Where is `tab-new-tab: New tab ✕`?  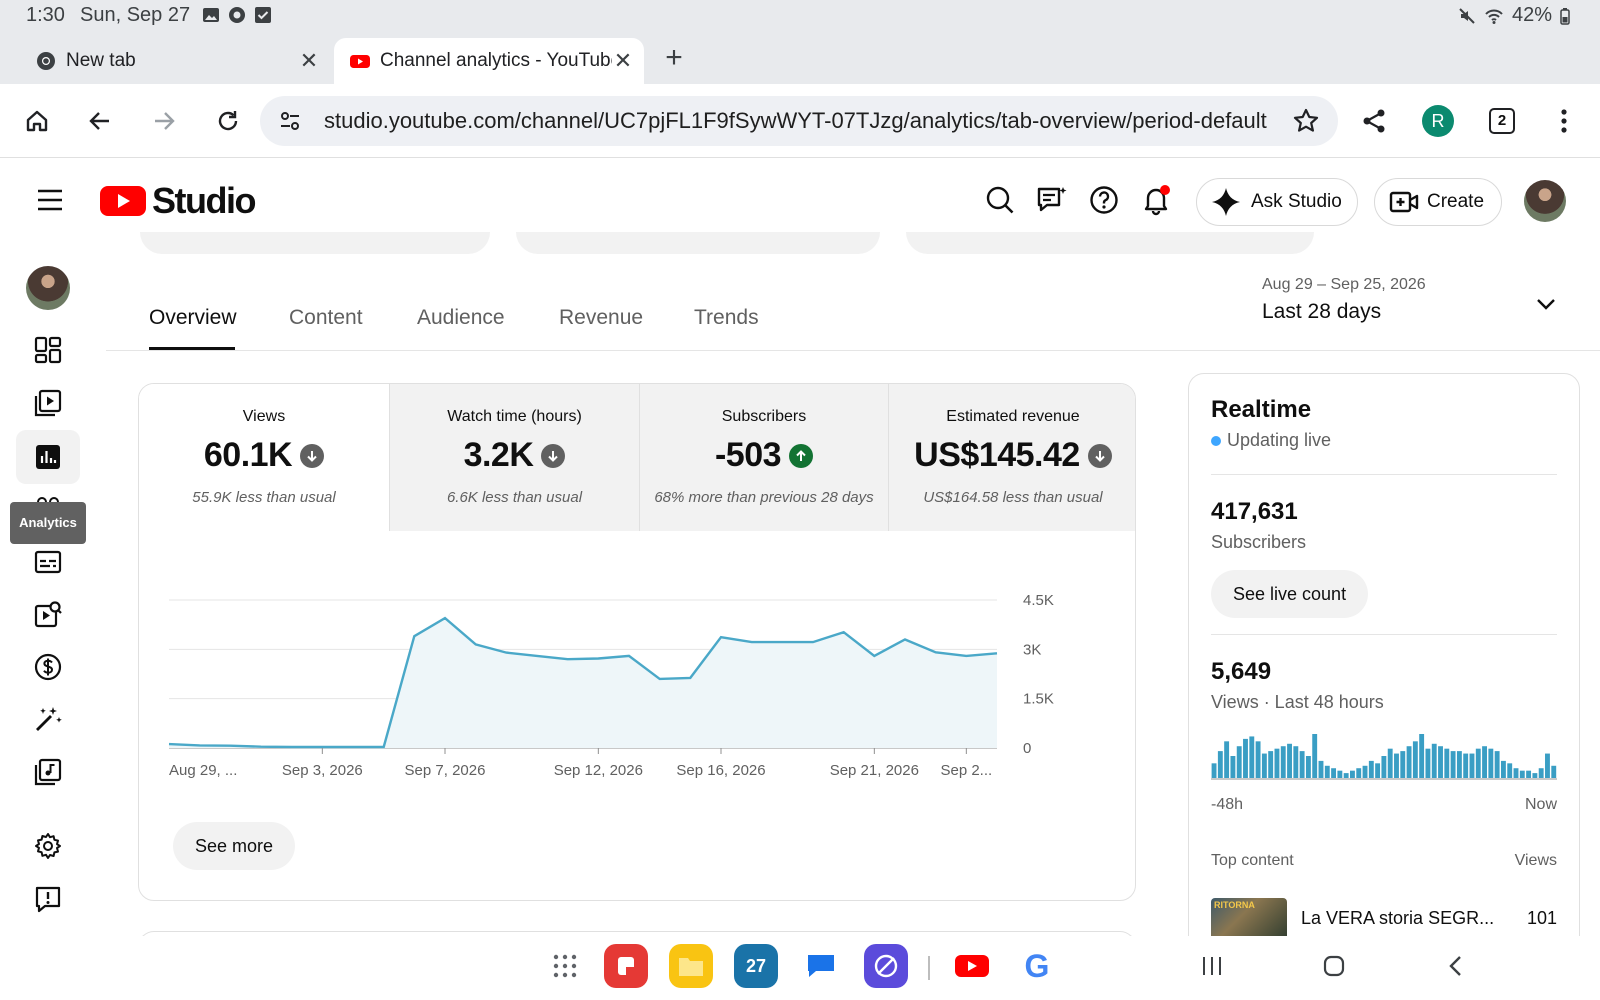
tab-new-tab: New tab ✕ is located at coordinates (175, 61).